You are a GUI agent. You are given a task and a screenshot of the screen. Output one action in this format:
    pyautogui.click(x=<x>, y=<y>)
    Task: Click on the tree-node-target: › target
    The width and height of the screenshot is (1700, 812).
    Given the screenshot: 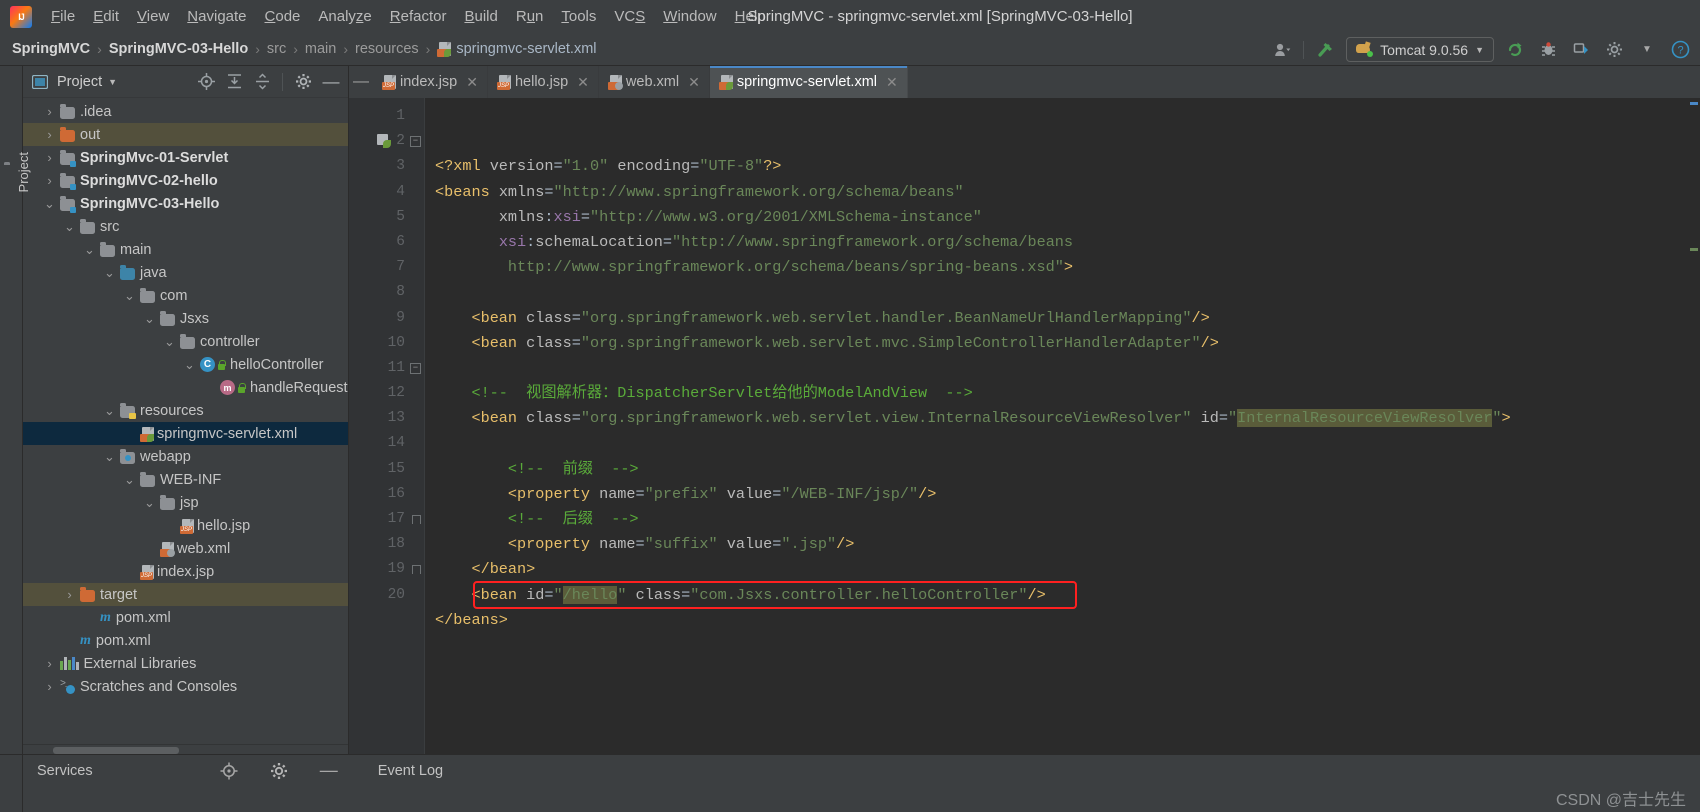 What is the action you would take?
    pyautogui.click(x=185, y=594)
    